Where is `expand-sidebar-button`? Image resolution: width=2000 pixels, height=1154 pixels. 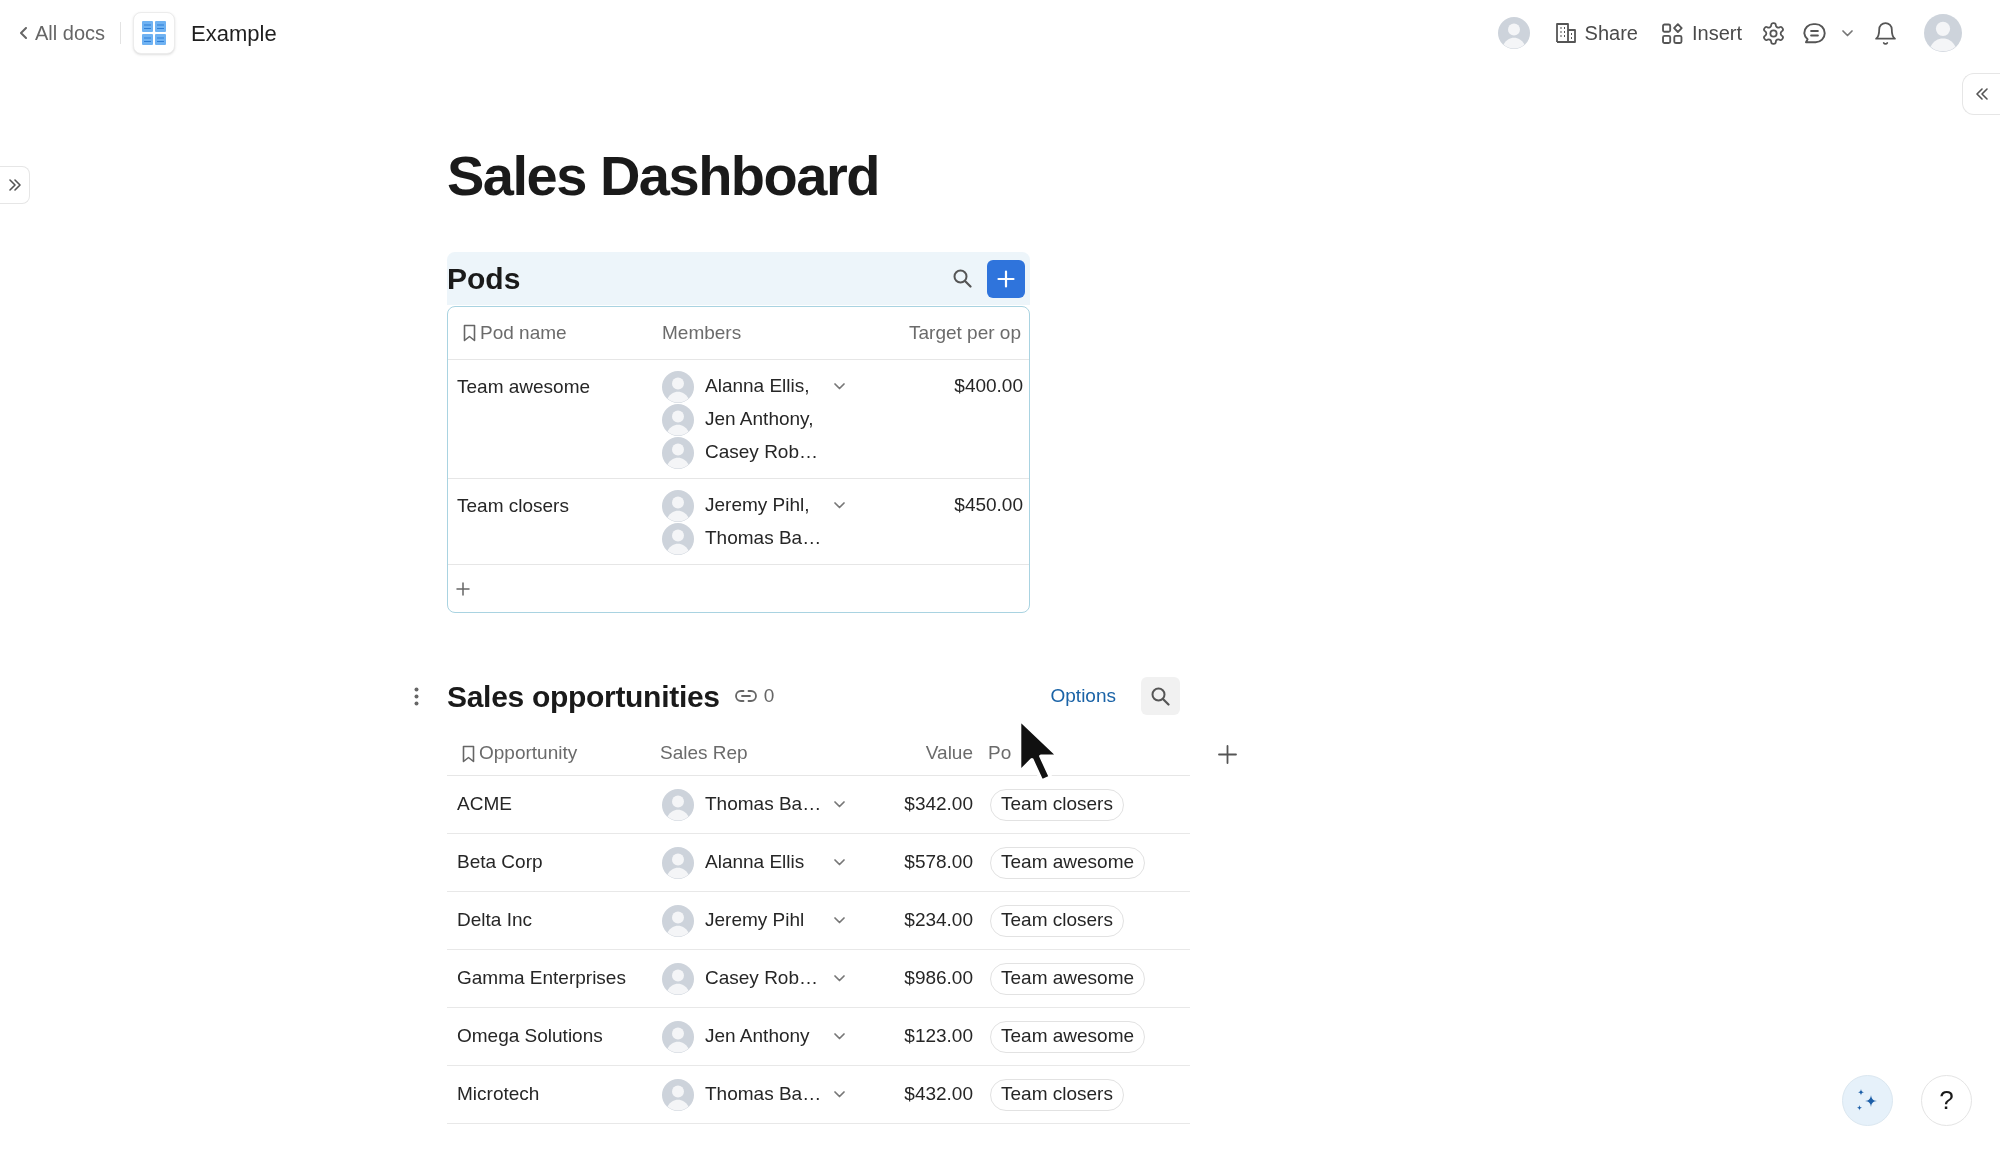 expand-sidebar-button is located at coordinates (15, 185).